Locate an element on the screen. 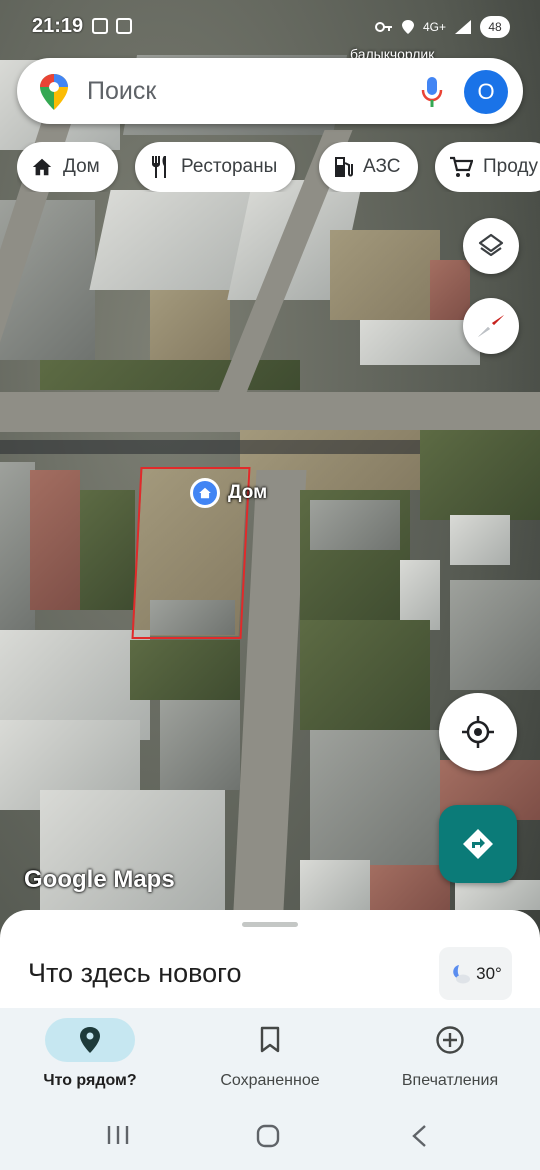 The image size is (540, 1170). directions-icon is located at coordinates (478, 844).